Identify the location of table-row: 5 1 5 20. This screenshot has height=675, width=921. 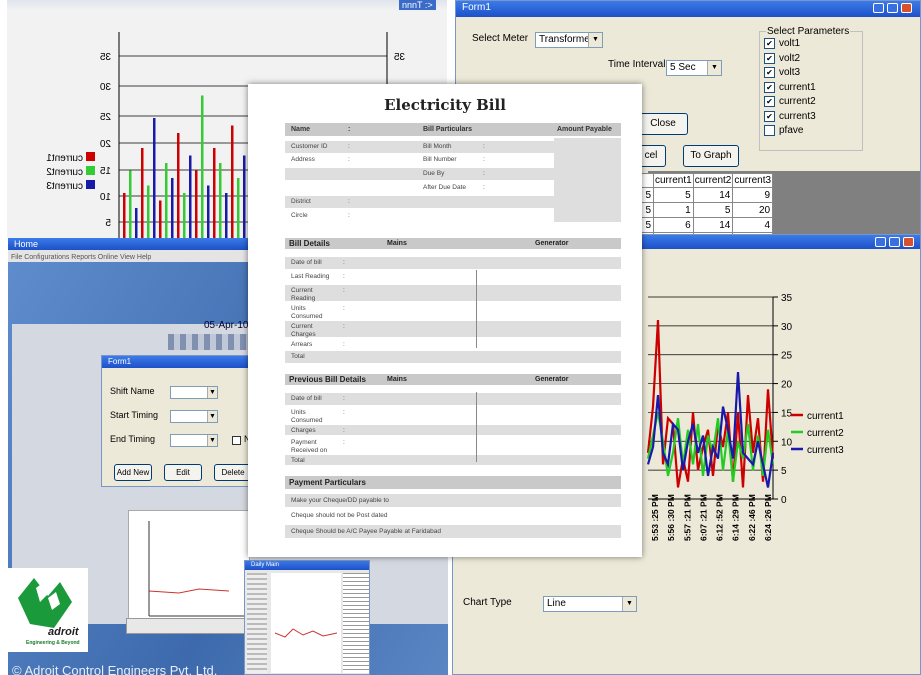
(705, 210).